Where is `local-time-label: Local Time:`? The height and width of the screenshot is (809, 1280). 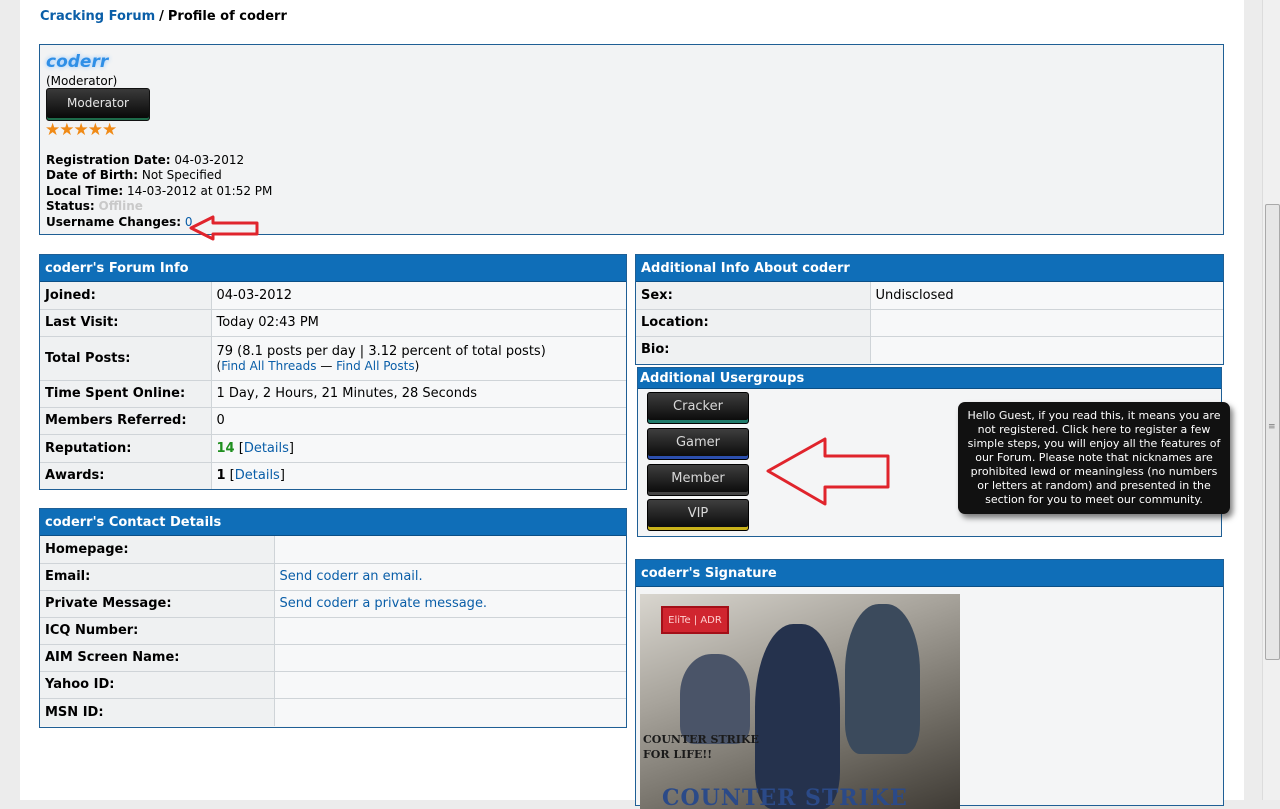 local-time-label: Local Time: is located at coordinates (85, 190).